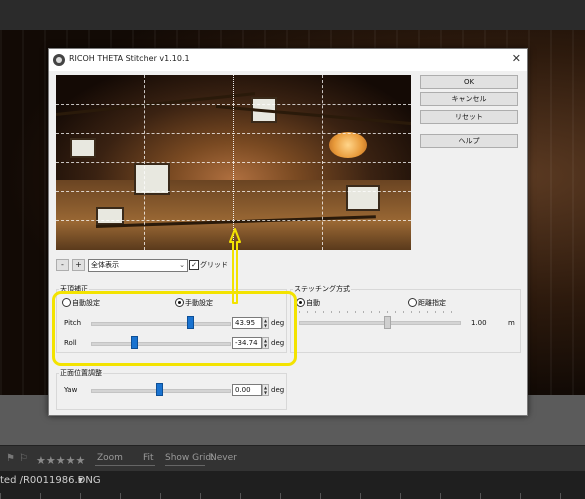 Image resolution: width=585 pixels, height=499 pixels. I want to click on zenith-highlight-annotation, so click(174, 328).